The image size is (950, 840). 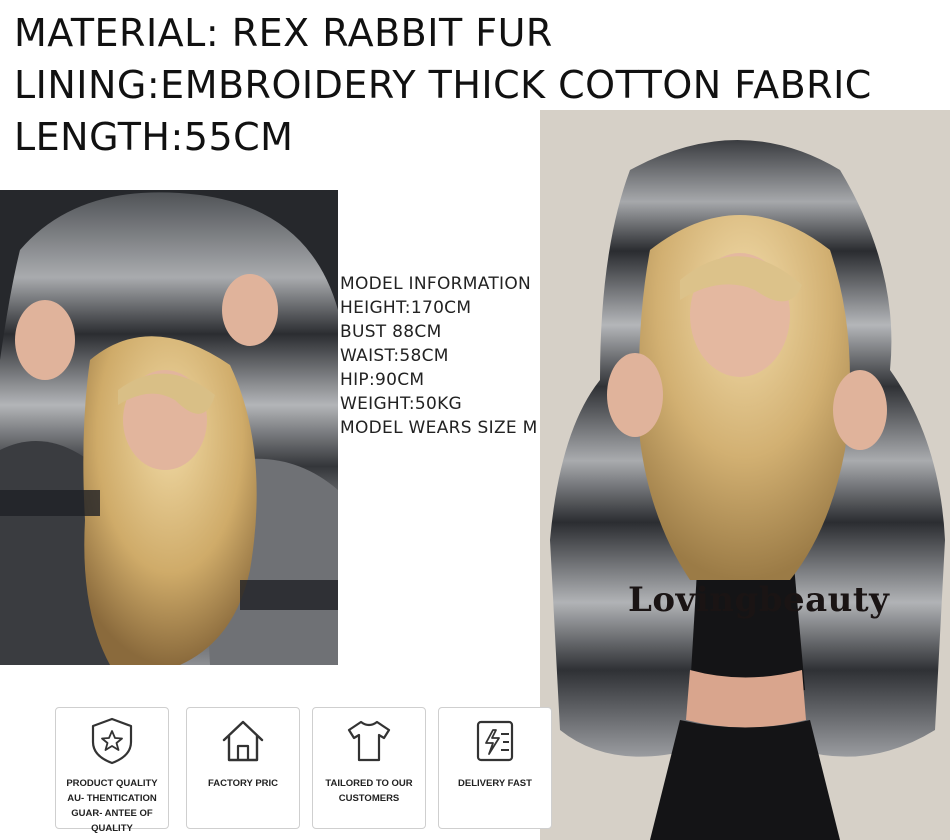 What do you see at coordinates (495, 783) in the screenshot?
I see `badge-delivery-fast-label: DELIVERY FAST` at bounding box center [495, 783].